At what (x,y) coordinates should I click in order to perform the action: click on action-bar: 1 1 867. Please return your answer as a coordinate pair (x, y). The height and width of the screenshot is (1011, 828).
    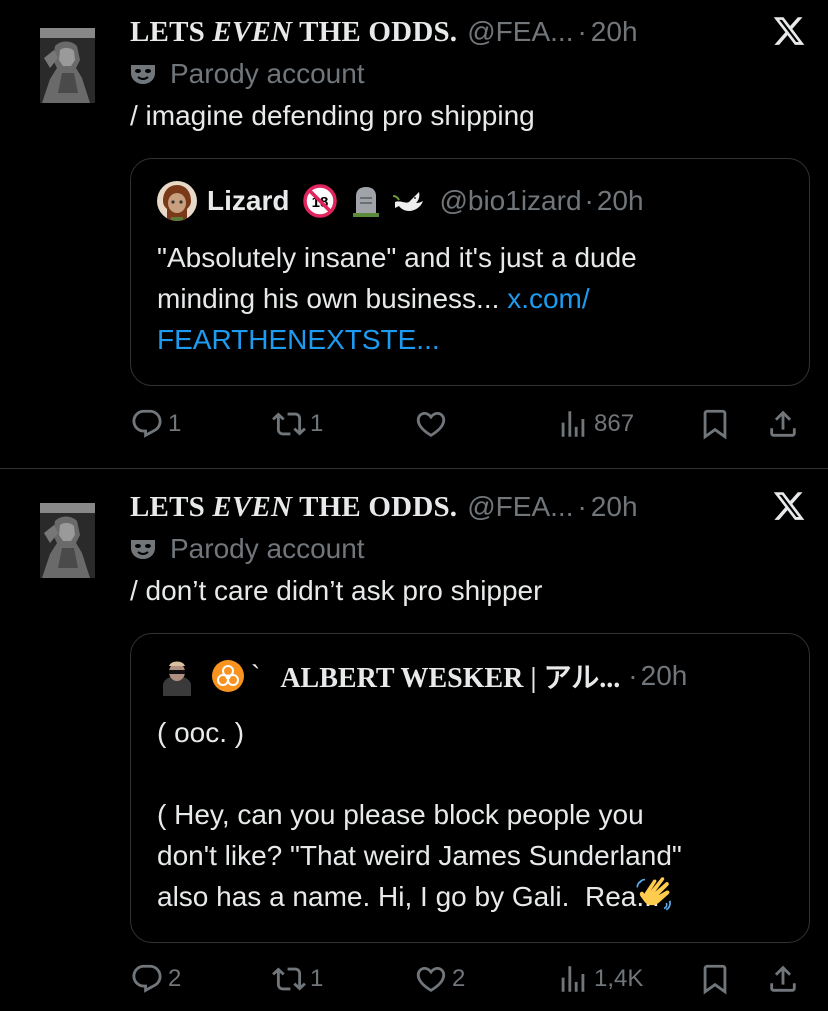
    Looking at the image, I should click on (469, 424).